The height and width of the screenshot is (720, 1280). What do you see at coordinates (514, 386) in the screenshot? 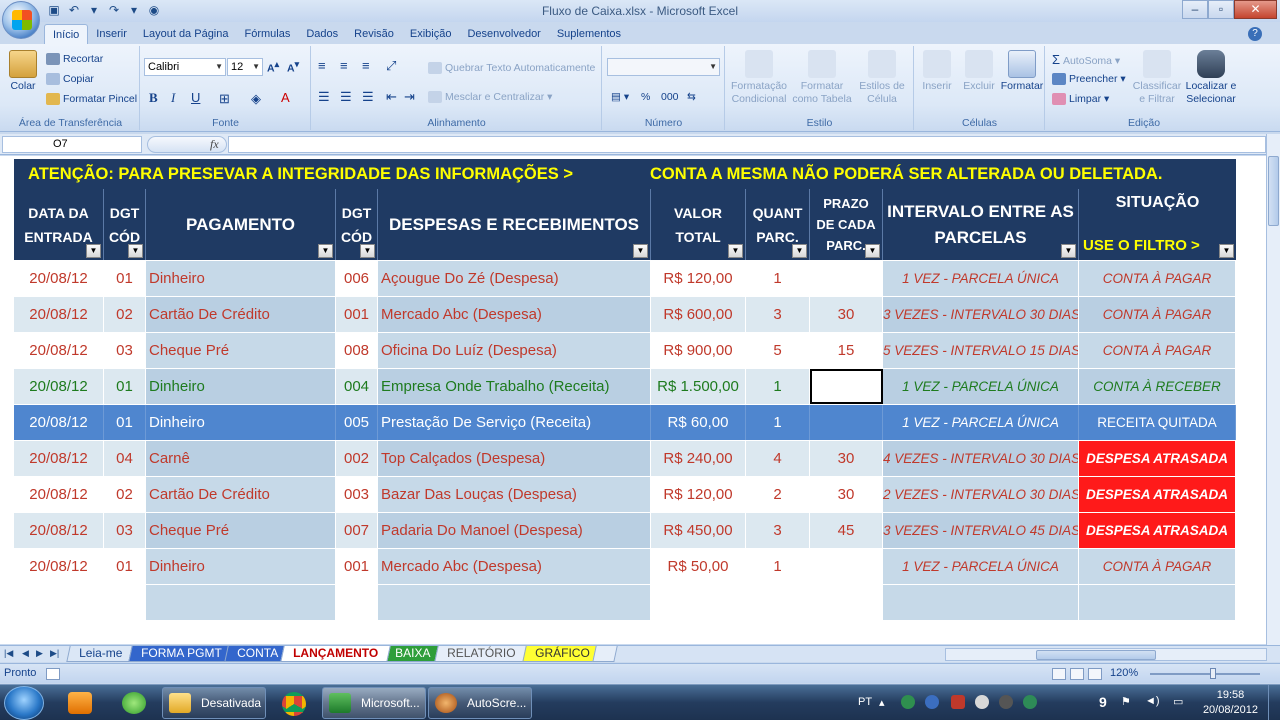
I see `cell-despesa: Empresa Onde Trabalho (Receita)` at bounding box center [514, 386].